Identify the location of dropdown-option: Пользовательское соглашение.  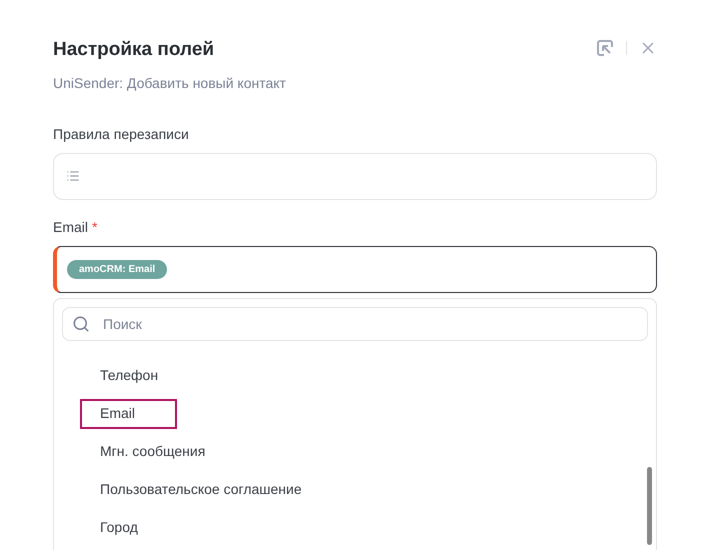
(212, 489).